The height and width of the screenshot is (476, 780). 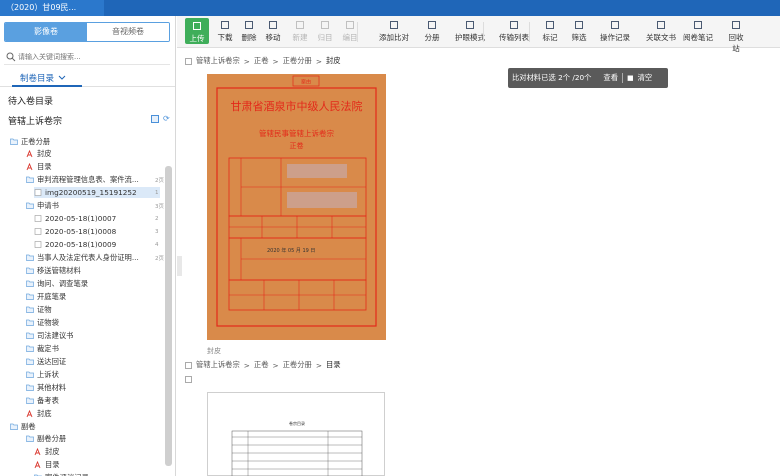 I want to click on toolbar-button: 分册, so click(x=432, y=33).